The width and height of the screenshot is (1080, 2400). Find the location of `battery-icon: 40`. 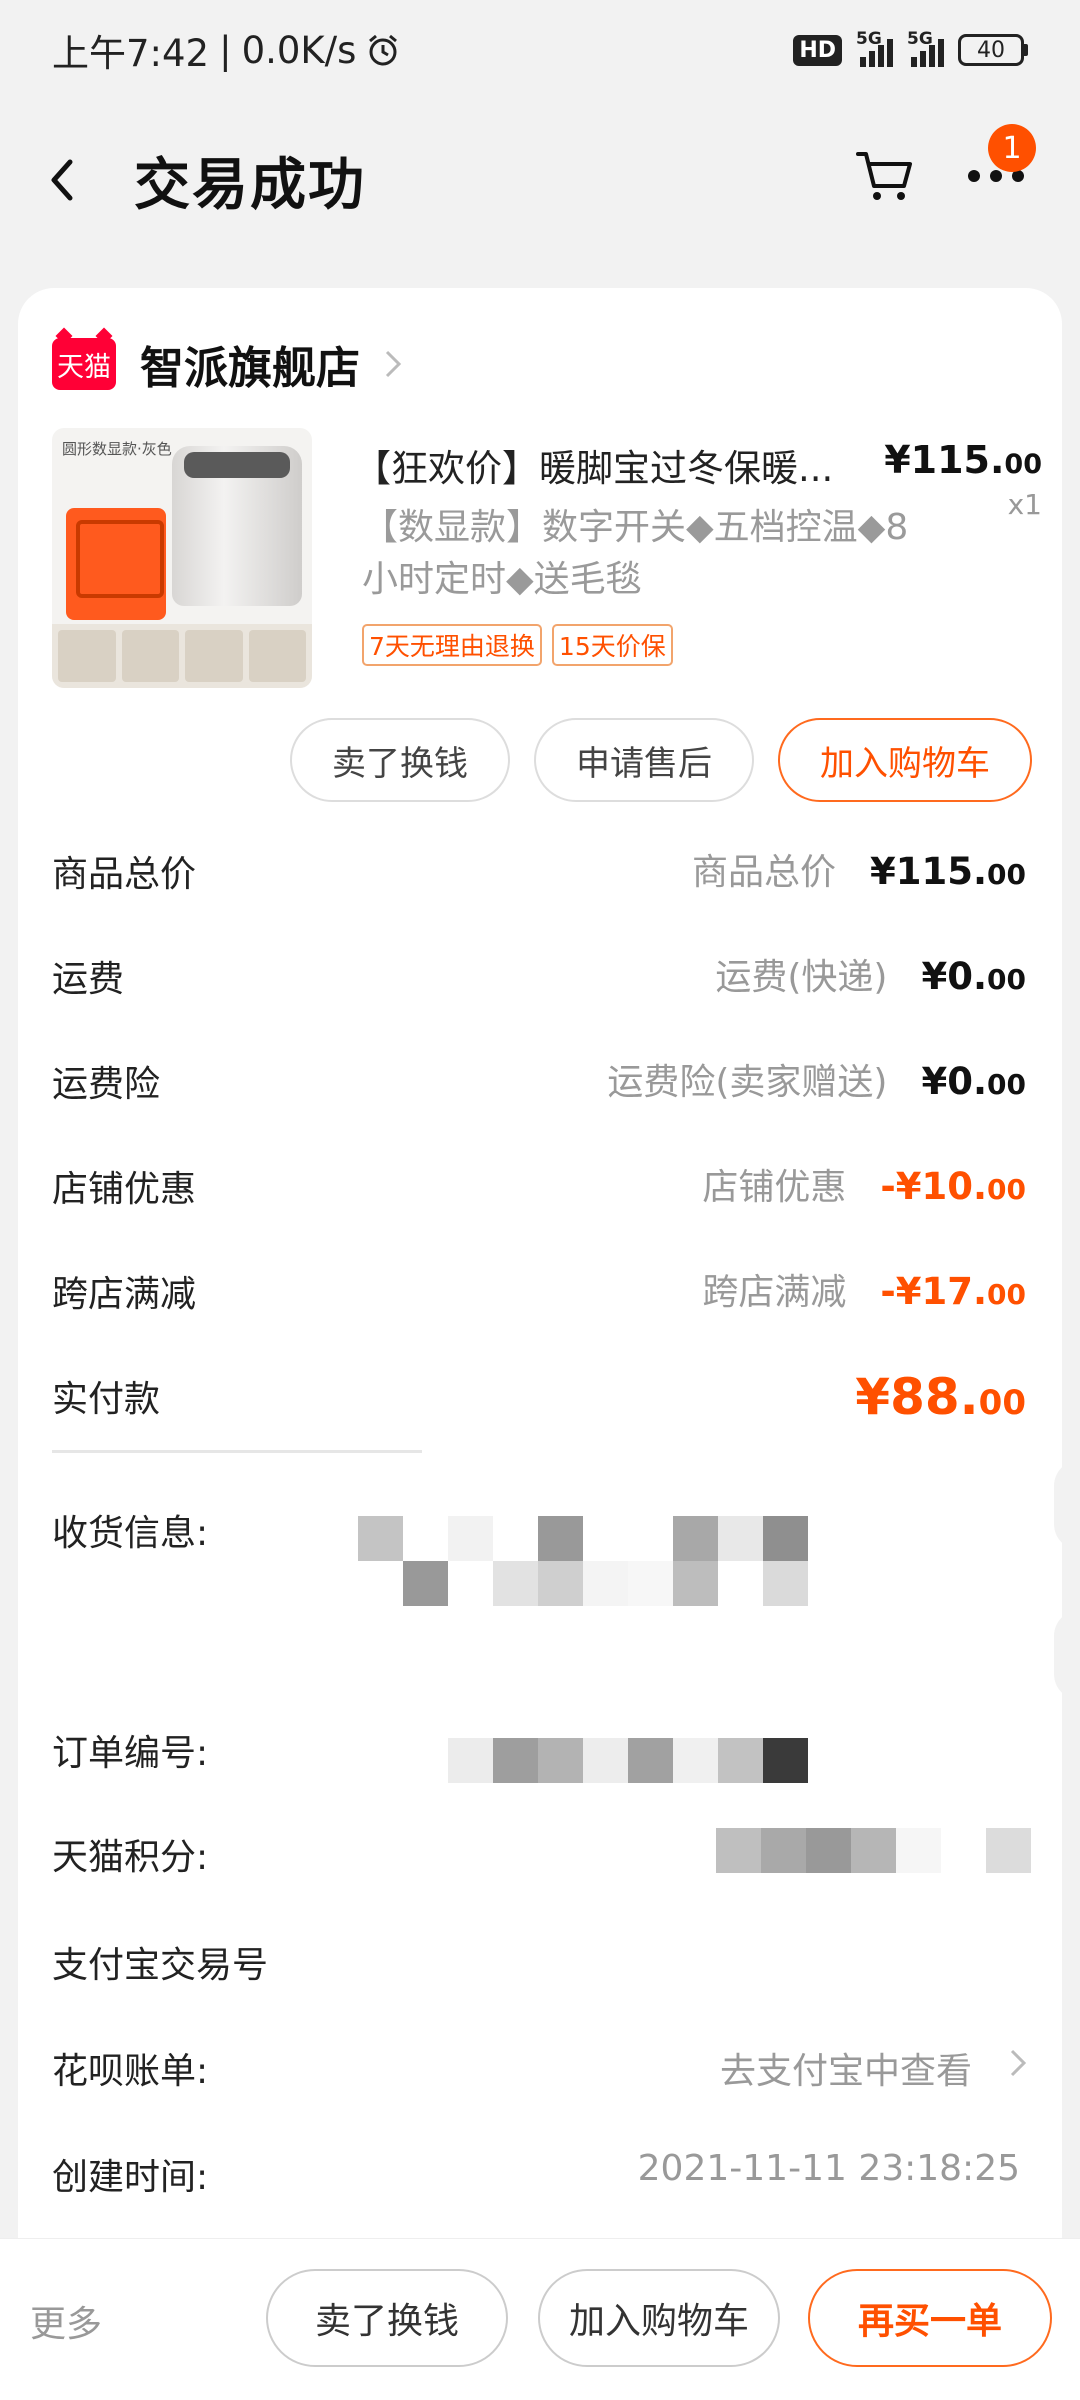

battery-icon: 40 is located at coordinates (993, 50).